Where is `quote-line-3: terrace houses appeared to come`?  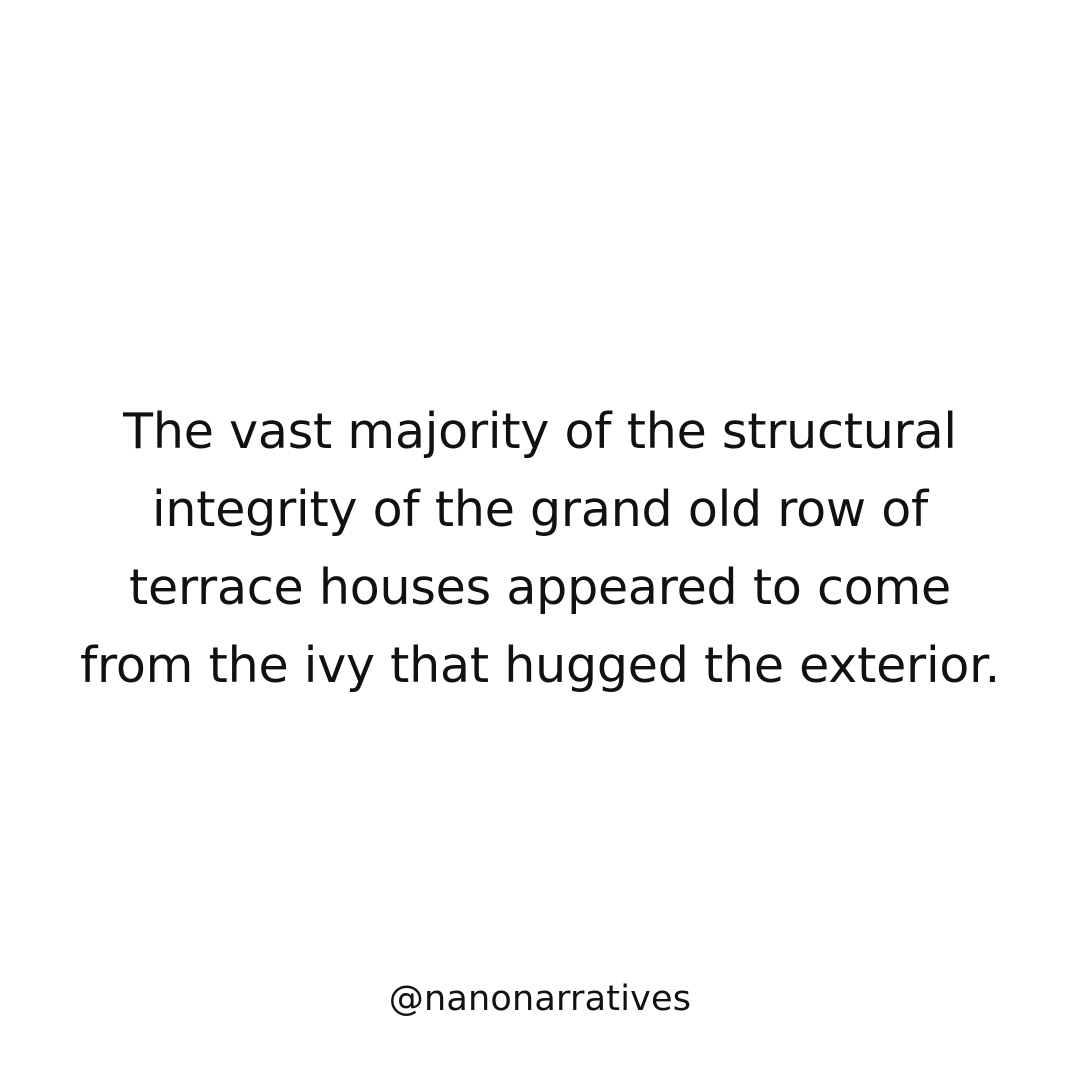 quote-line-3: terrace houses appeared to come is located at coordinates (539, 587).